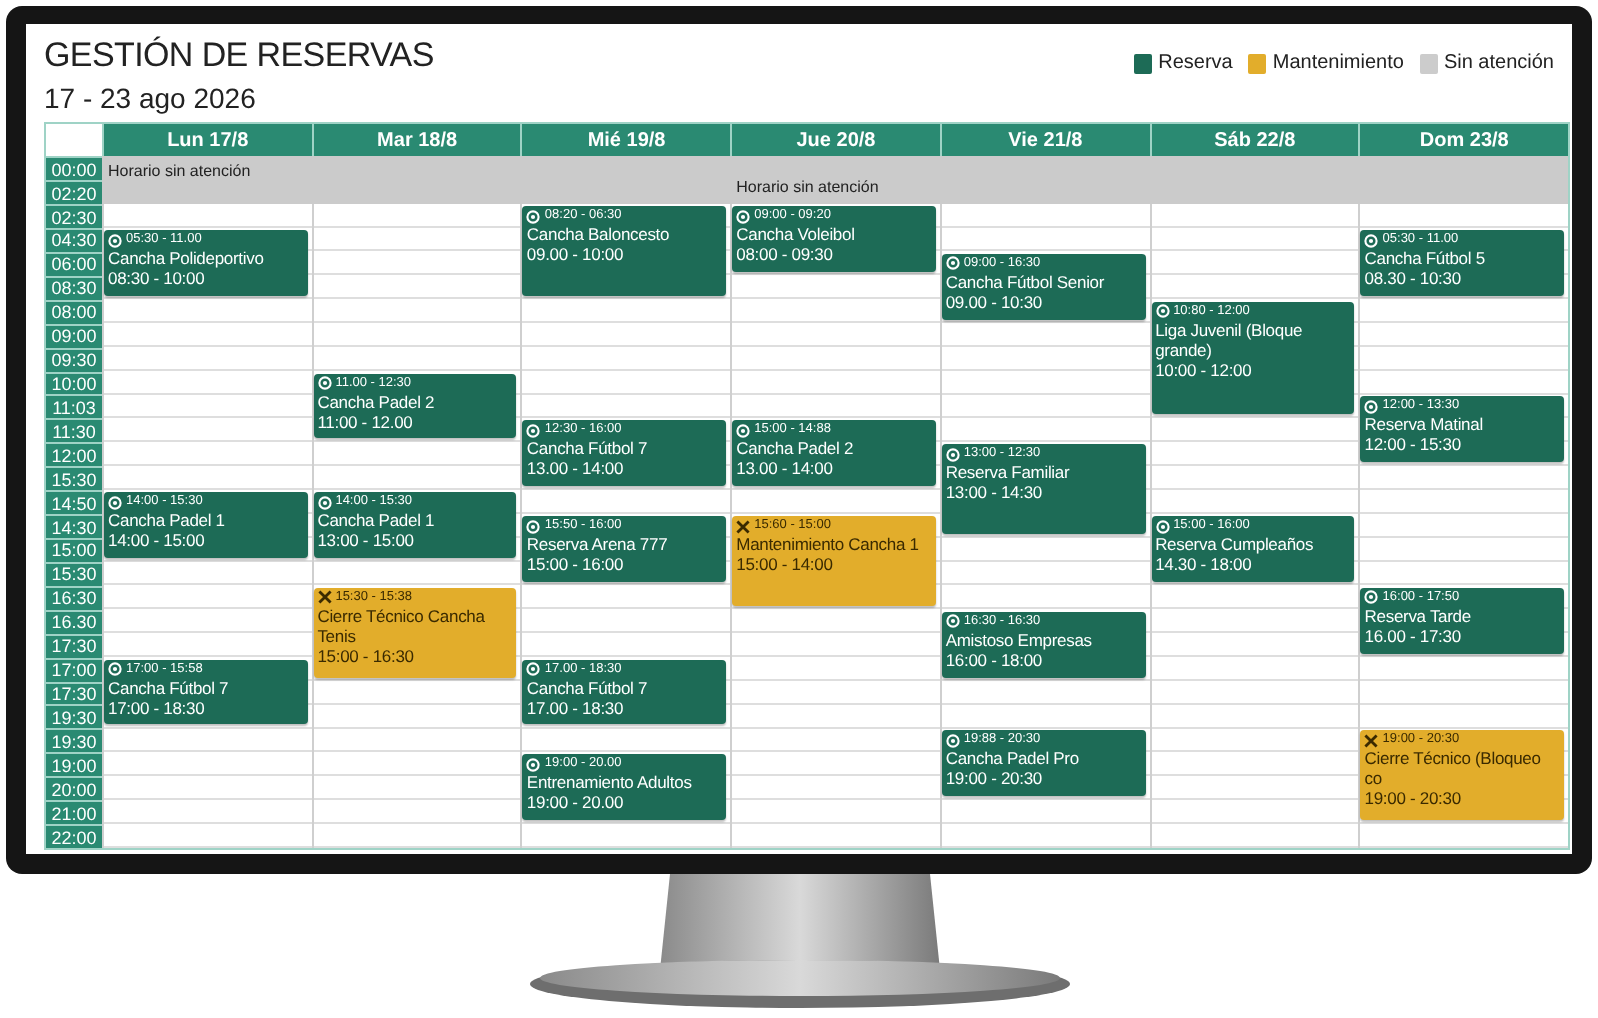 This screenshot has height=1018, width=1598. Describe the element at coordinates (366, 655) in the screenshot. I see `event-time-range: 15:00 - 16:30` at that location.